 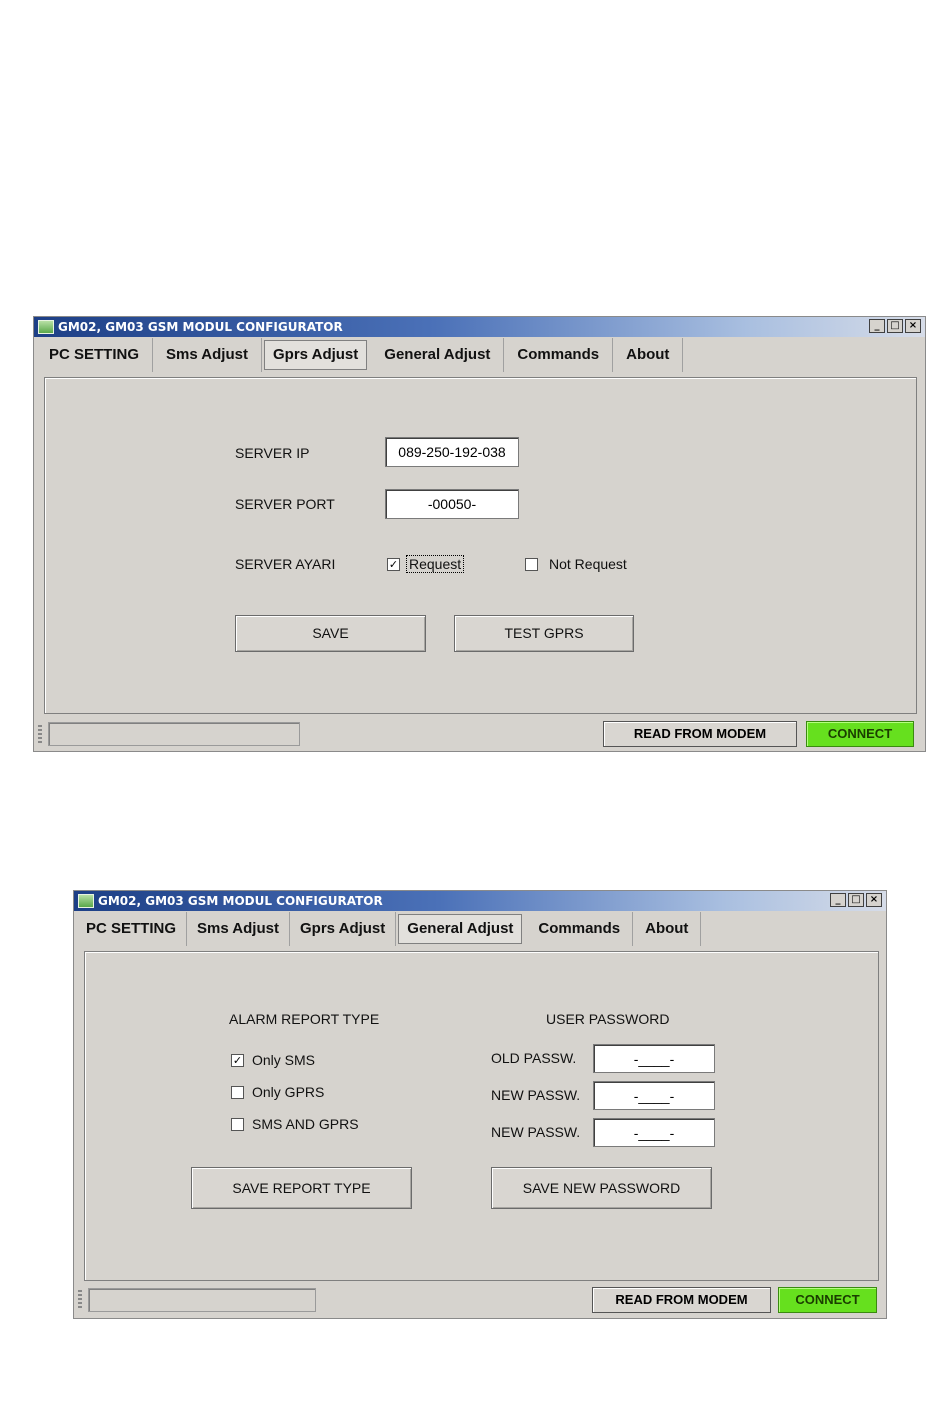 What do you see at coordinates (654, 1095) in the screenshot?
I see `new-passw-input: -____-` at bounding box center [654, 1095].